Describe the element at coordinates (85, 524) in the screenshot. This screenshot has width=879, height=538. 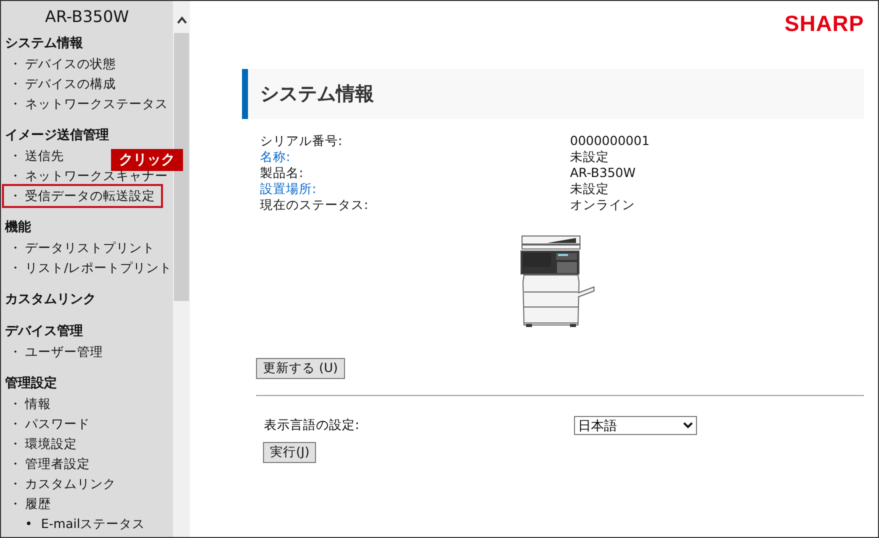
I see `sidebar-item: • E-mailステータス` at that location.